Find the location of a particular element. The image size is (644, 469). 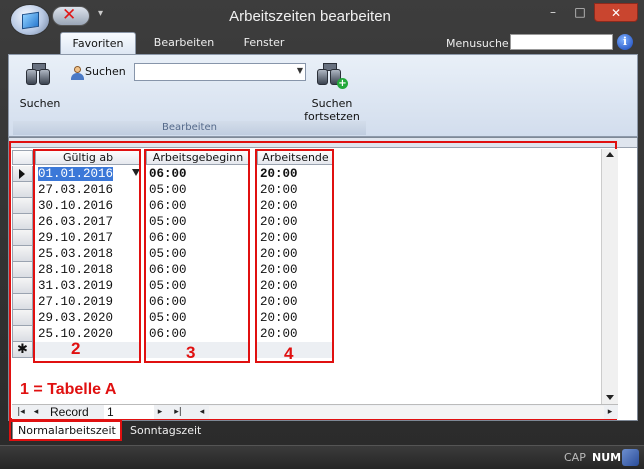

annotation-column-4-box is located at coordinates (294, 256).